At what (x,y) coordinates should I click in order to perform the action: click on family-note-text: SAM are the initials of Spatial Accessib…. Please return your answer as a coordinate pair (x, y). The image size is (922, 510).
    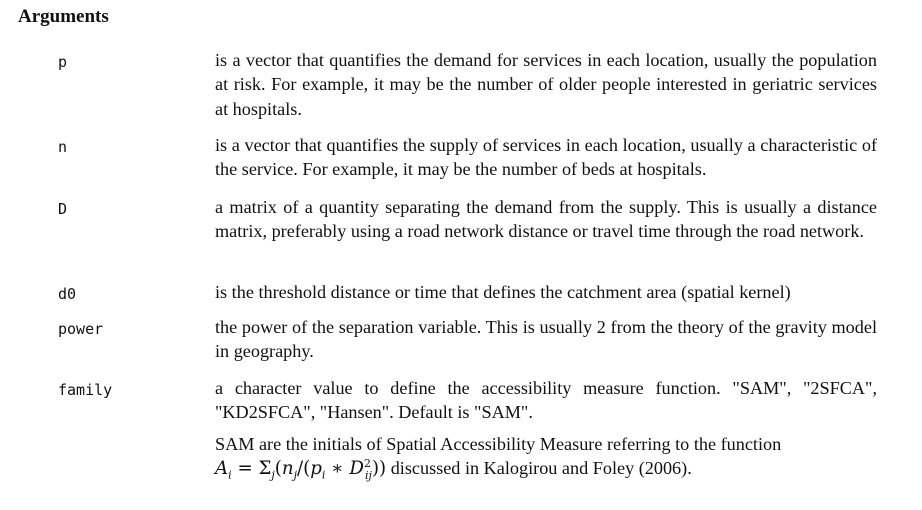
    Looking at the image, I should click on (498, 444).